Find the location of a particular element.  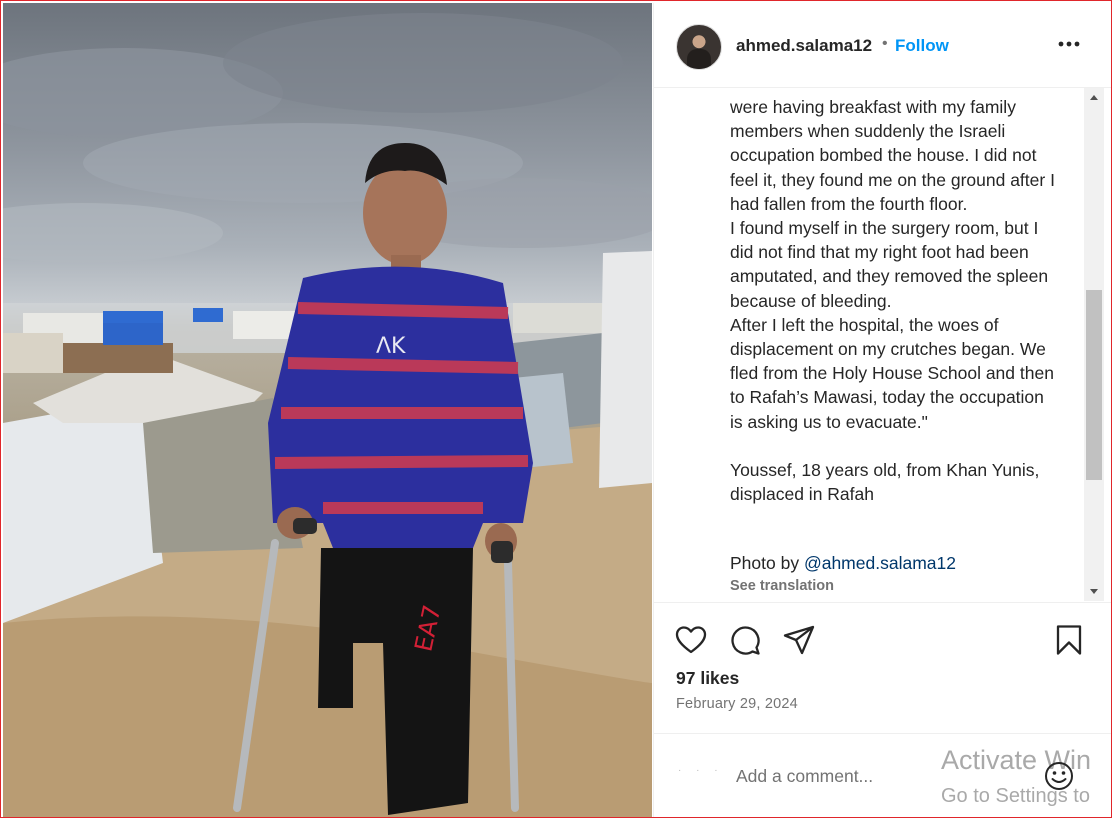

comment-bar-marker: · · · is located at coordinates (701, 770).